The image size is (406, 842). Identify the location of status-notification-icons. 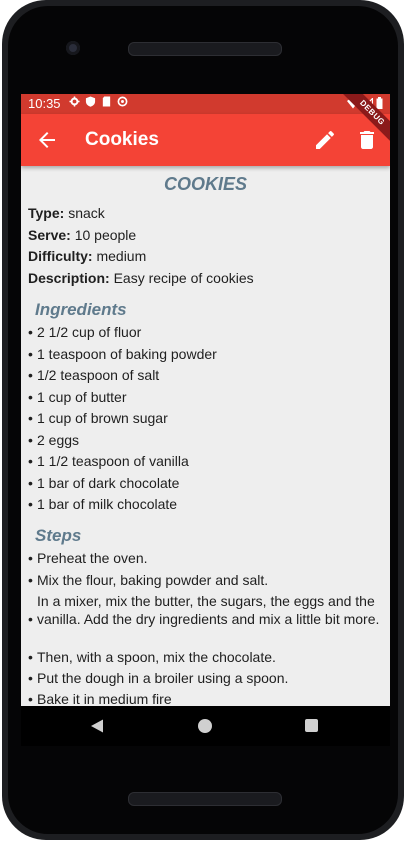
(98, 101).